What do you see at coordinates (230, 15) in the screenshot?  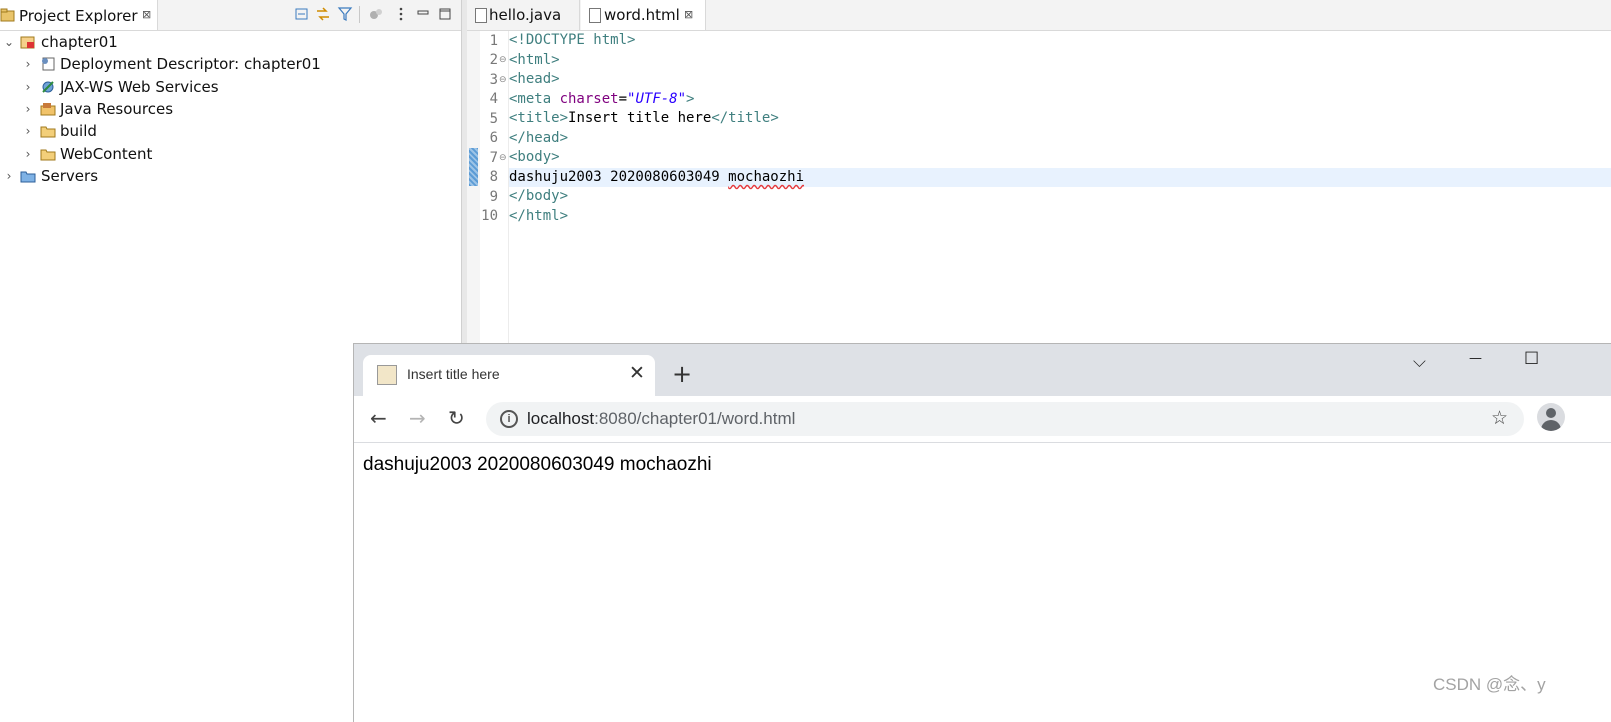 I see `project-explorer-header: Project Explorer ⊠` at bounding box center [230, 15].